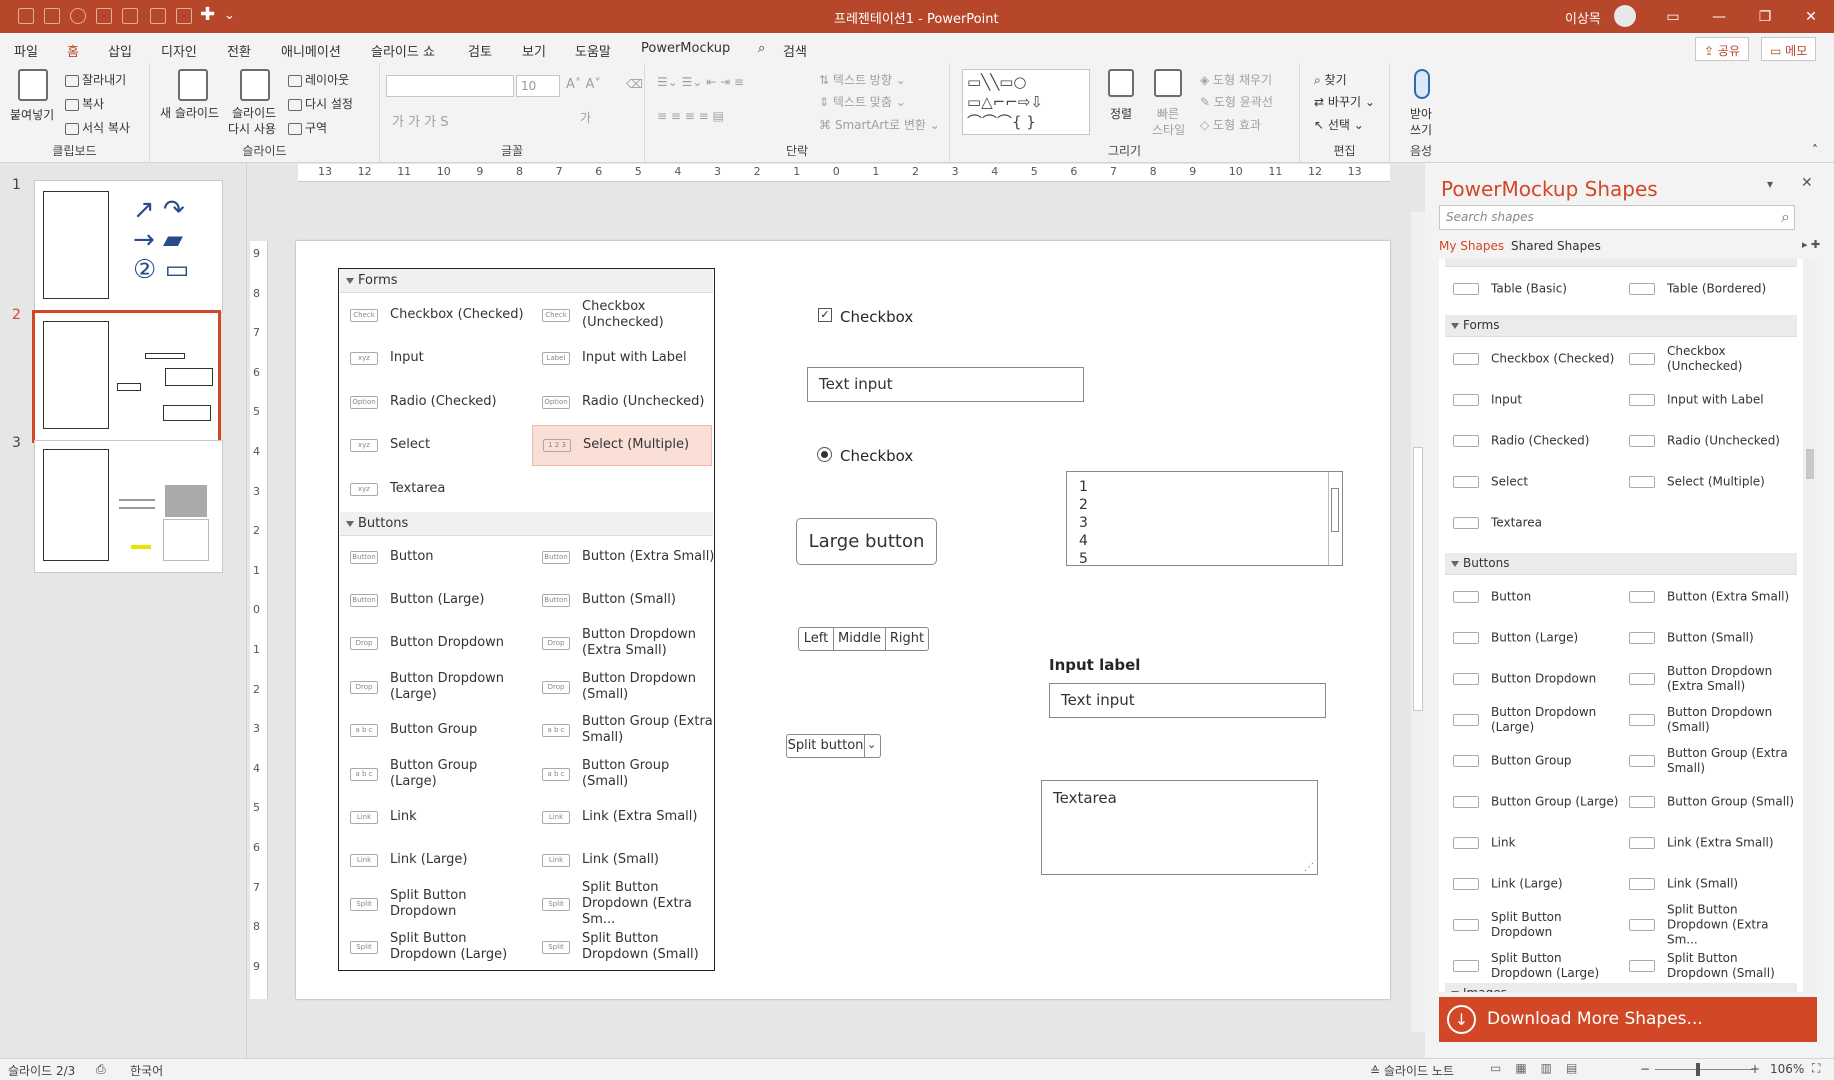 The height and width of the screenshot is (1080, 1834). I want to click on microphone-icon, so click(1422, 84).